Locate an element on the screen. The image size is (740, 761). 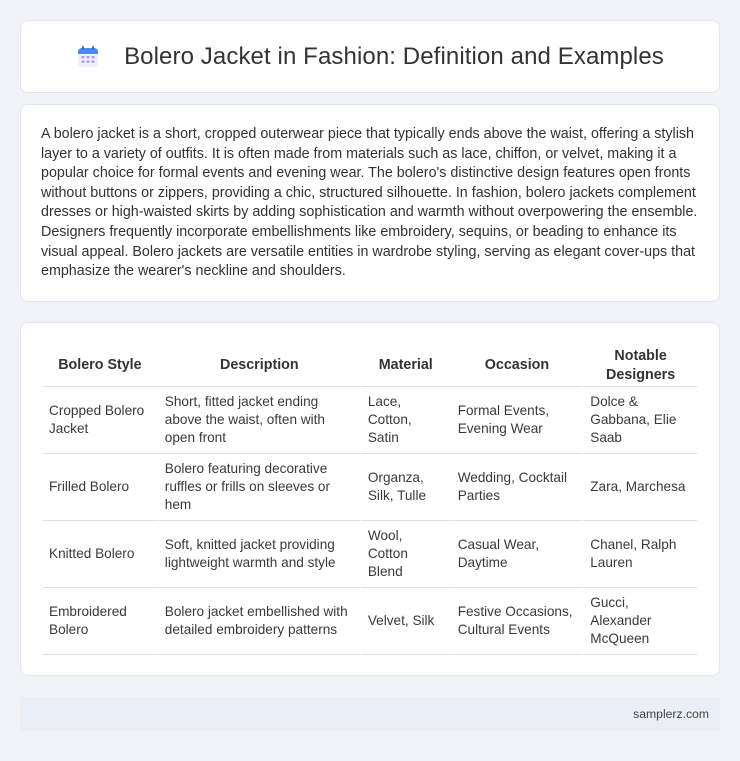
cell-designers: Gucci, Alexander McQueen is located at coordinates (639, 621).